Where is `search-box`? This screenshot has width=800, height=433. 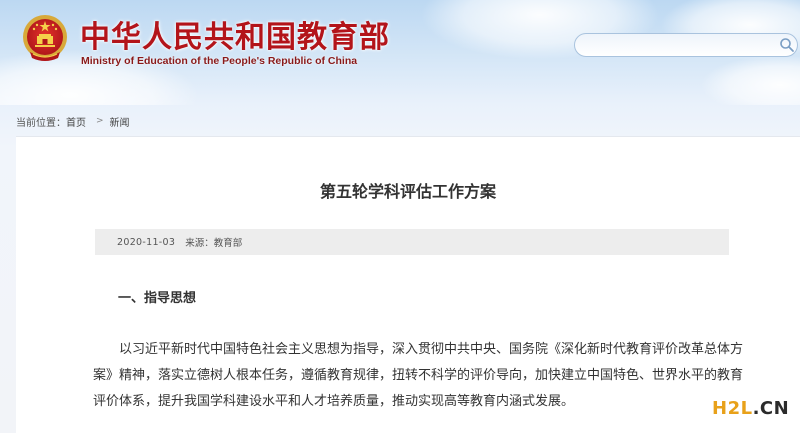
search-box is located at coordinates (686, 45).